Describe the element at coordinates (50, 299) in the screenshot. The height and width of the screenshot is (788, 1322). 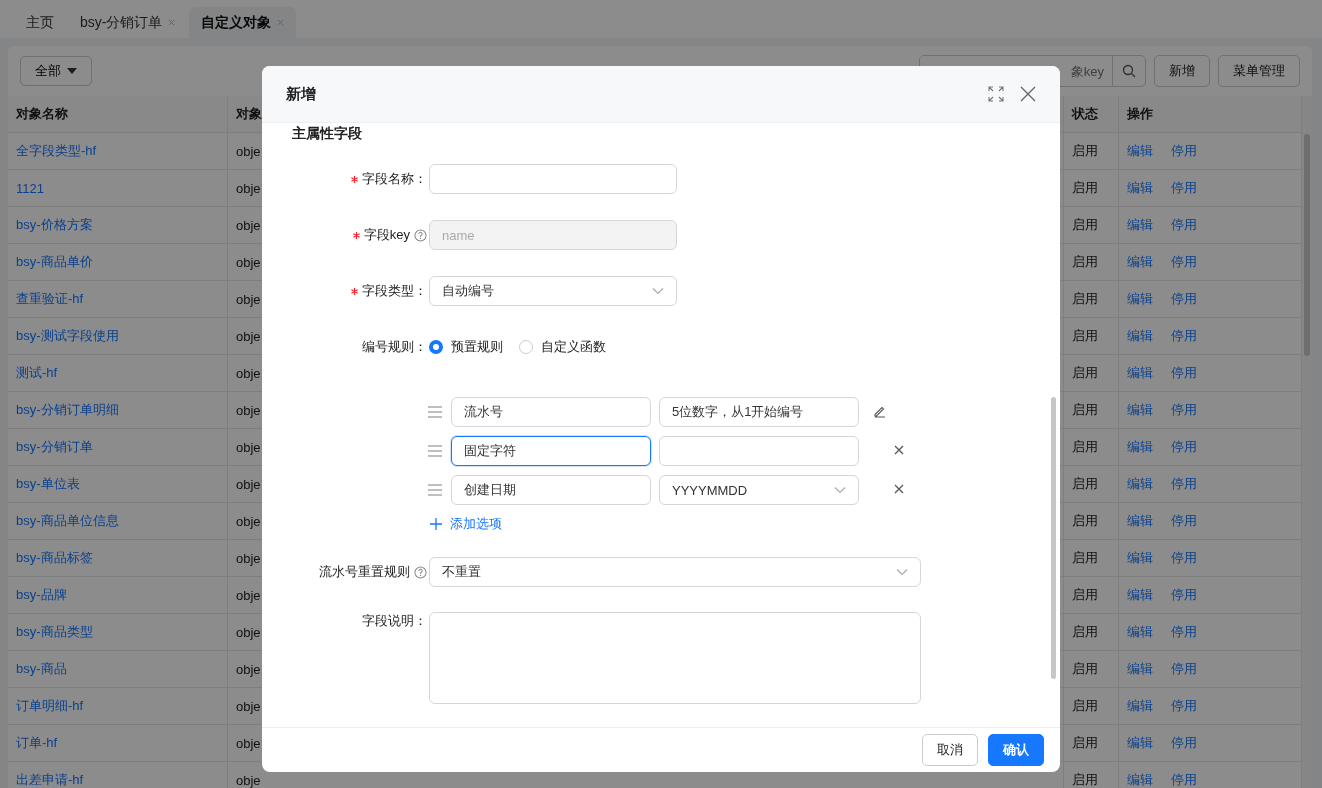
I see `object-link: 查重验证-hf` at that location.